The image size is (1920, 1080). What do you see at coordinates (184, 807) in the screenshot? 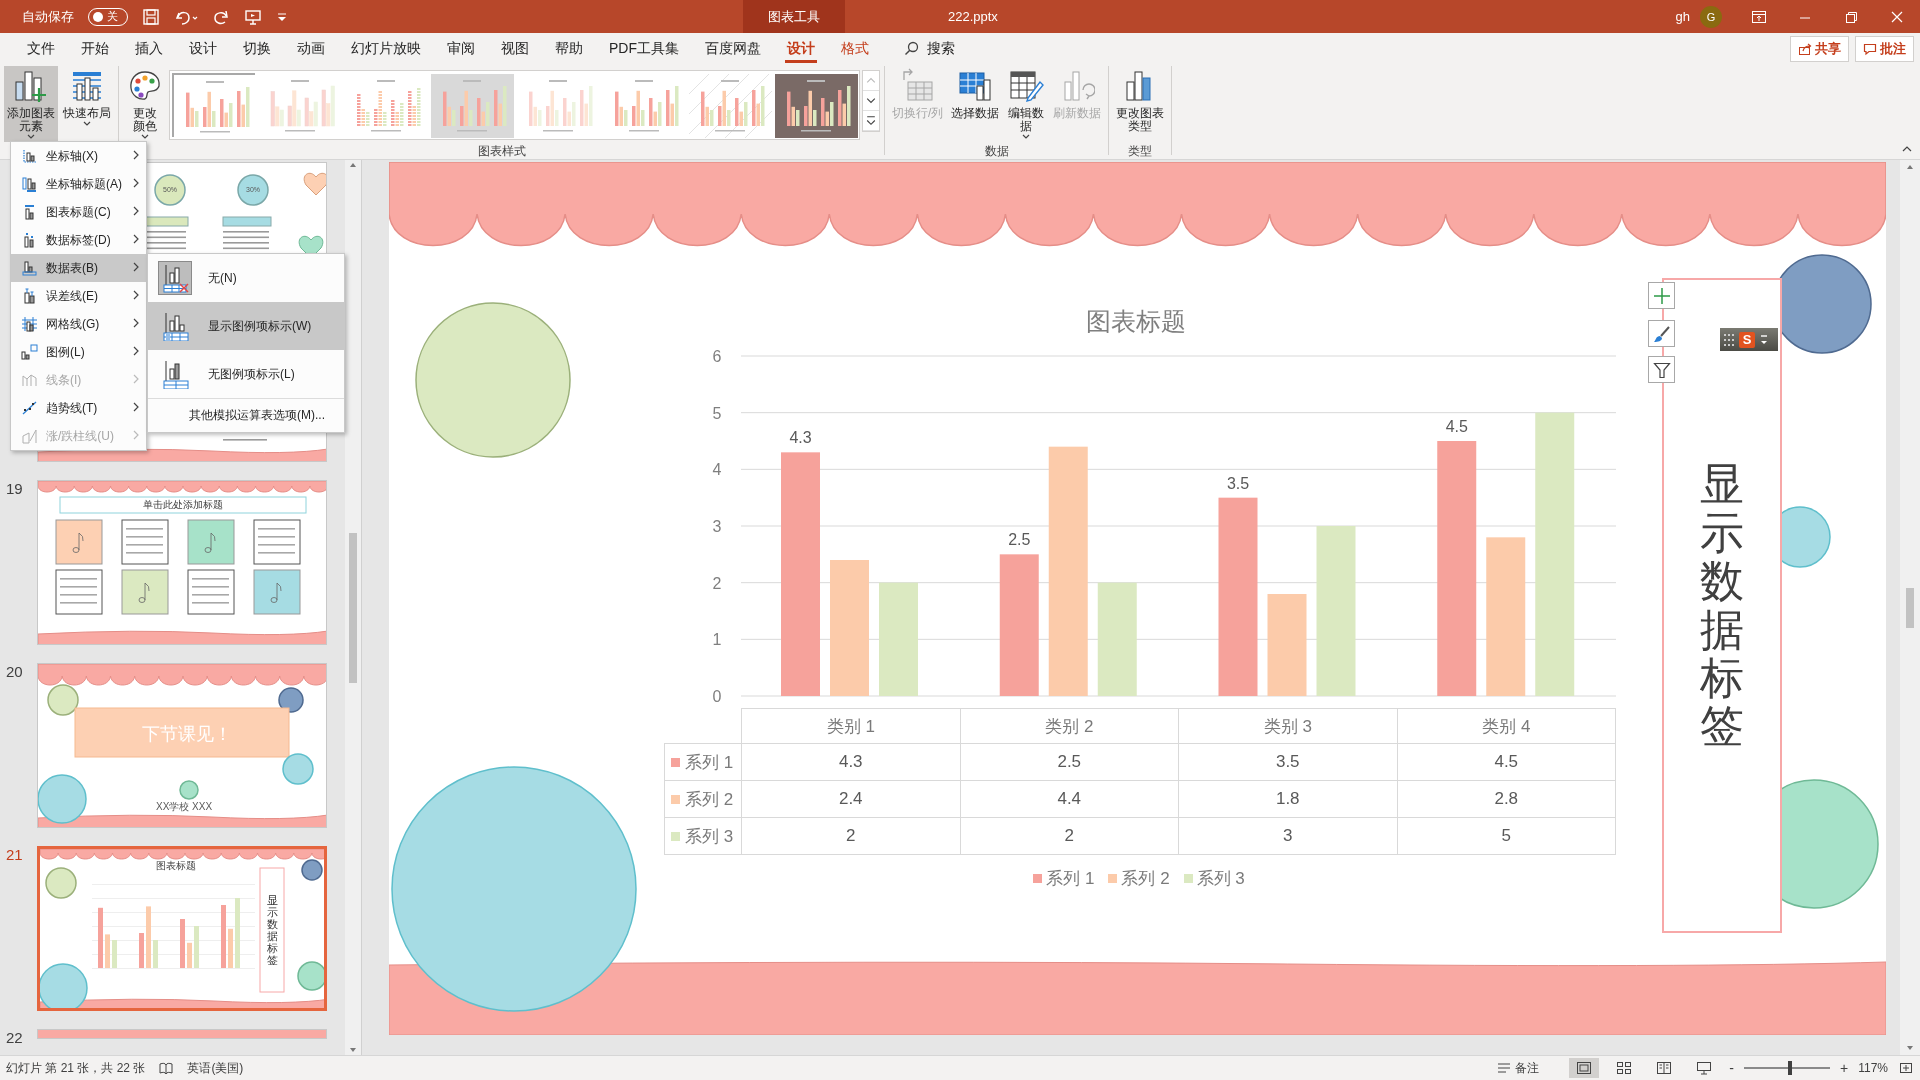
I see `slide-subtitle: XX学校 XXX` at bounding box center [184, 807].